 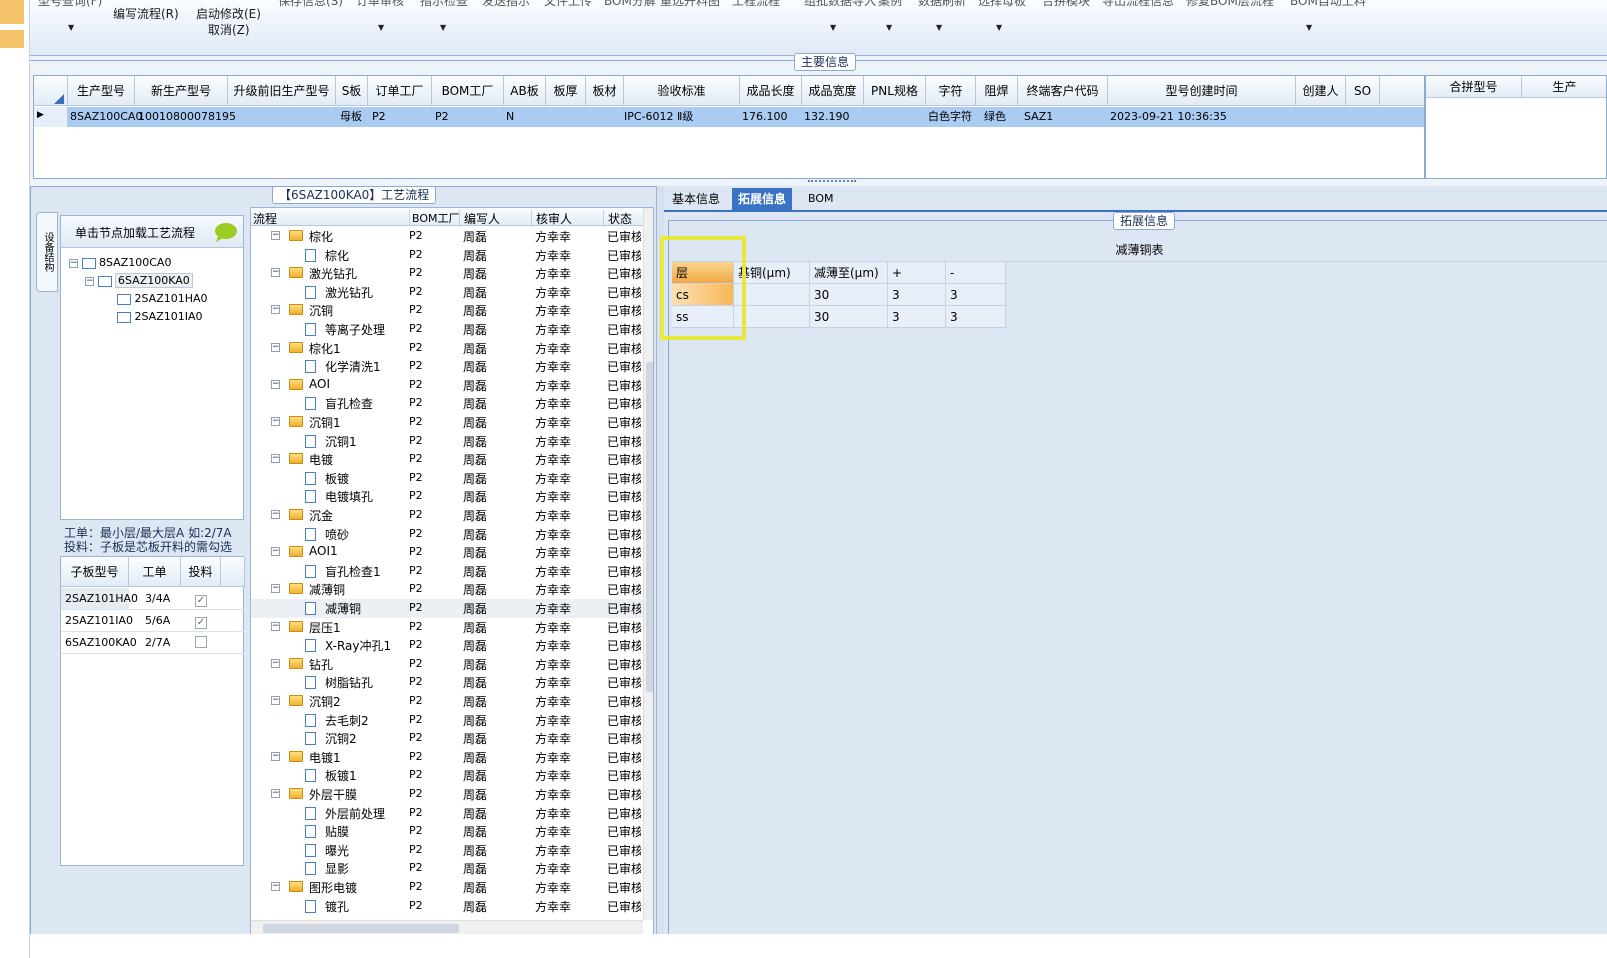 I want to click on col-header: 板材, so click(x=605, y=91).